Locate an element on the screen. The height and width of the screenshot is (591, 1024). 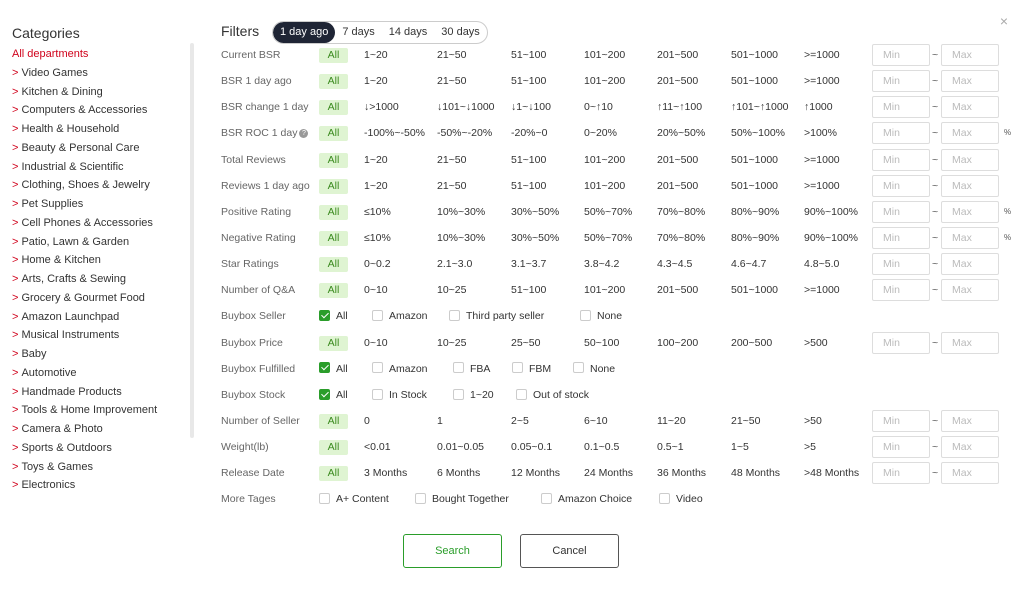
category-item-patio-lawn-garden: > Patio, Lawn & Garden is located at coordinates (104, 242).